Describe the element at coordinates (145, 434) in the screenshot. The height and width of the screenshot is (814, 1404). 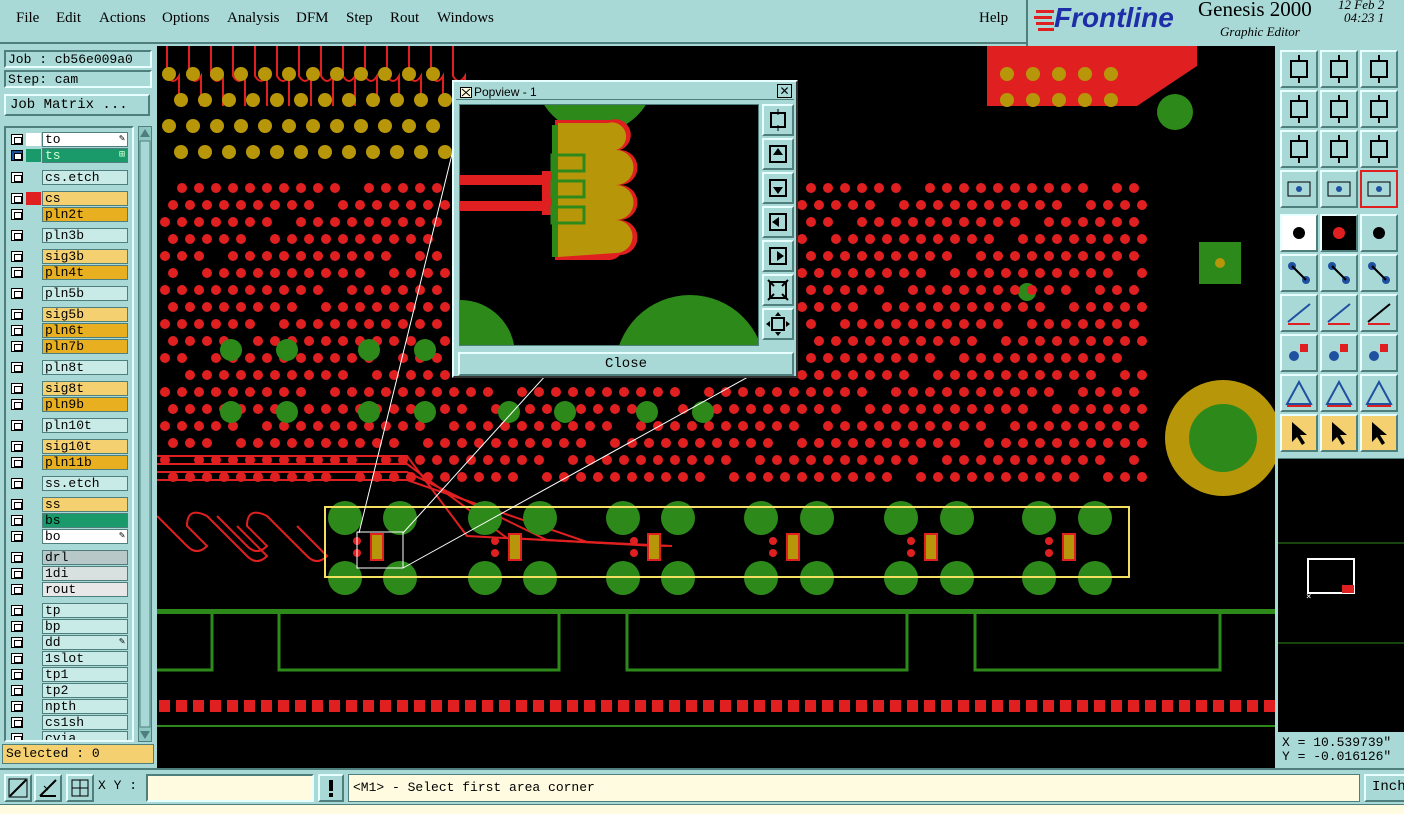
I see `layer-scrollbar` at that location.